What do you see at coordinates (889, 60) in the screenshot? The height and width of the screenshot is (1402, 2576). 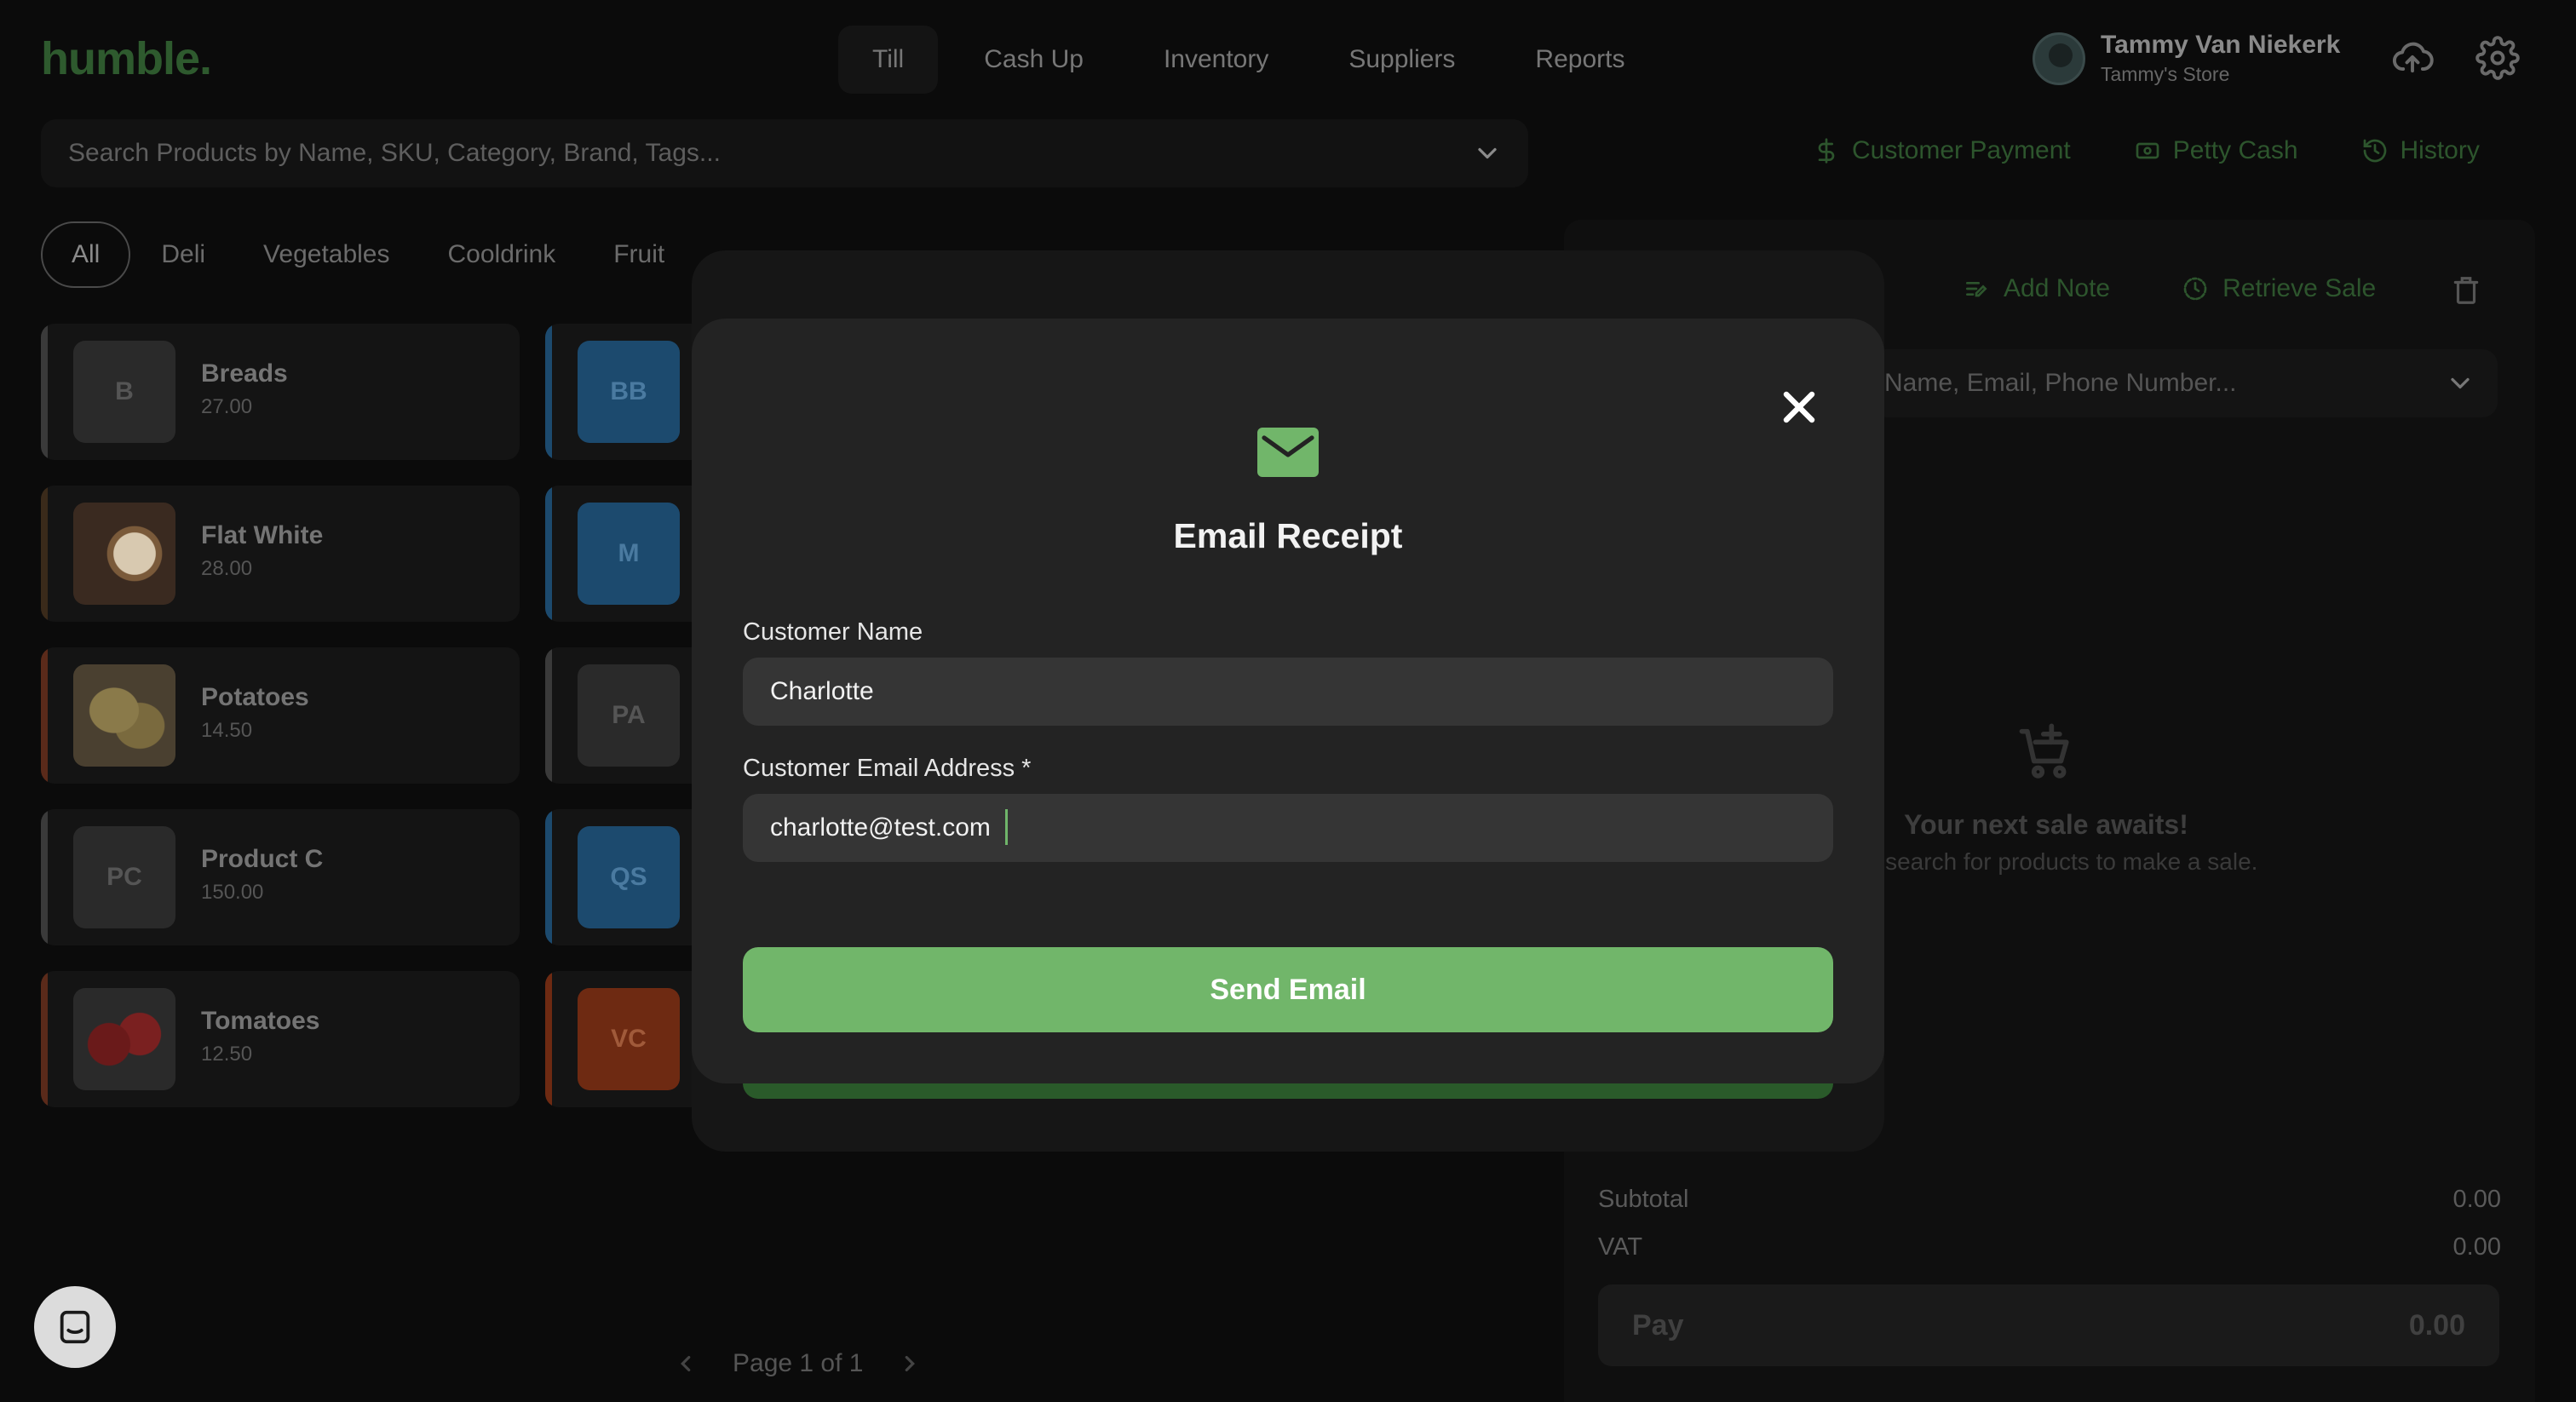 I see `tab-till: Till` at bounding box center [889, 60].